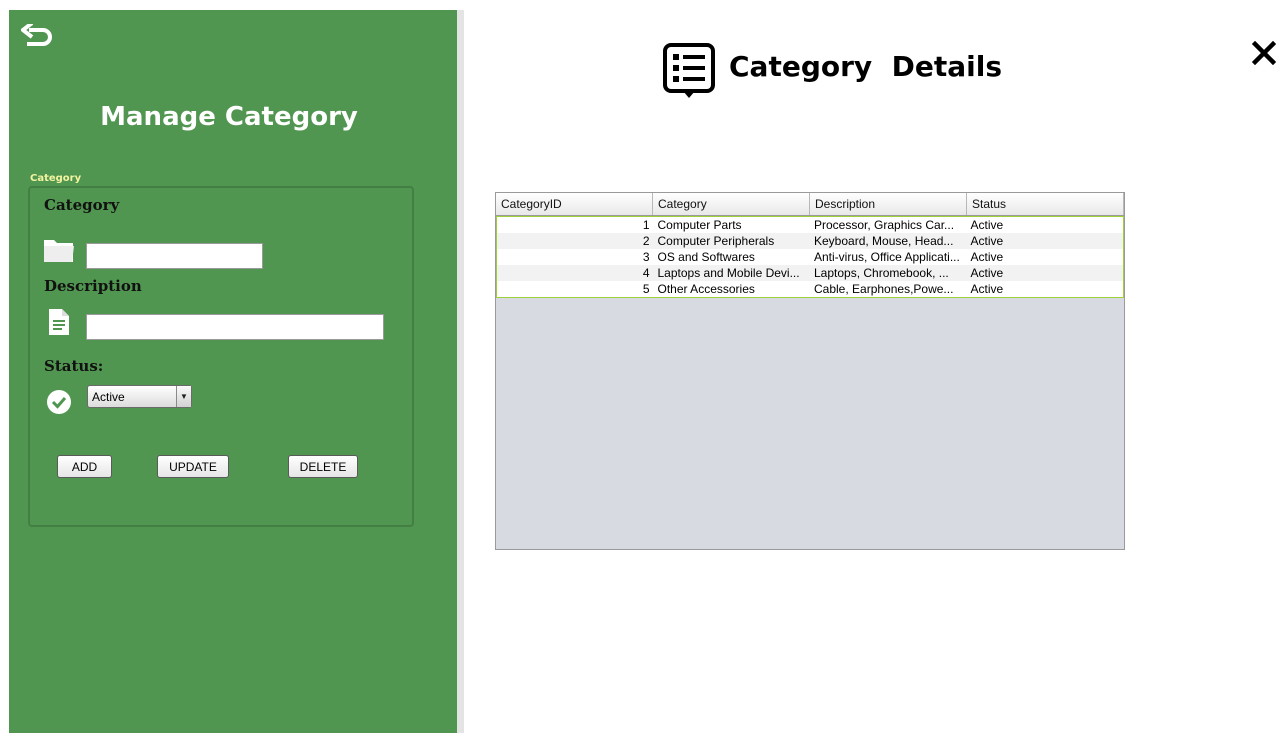 The image size is (1278, 733). What do you see at coordinates (93, 286) in the screenshot?
I see `description-label: Description` at bounding box center [93, 286].